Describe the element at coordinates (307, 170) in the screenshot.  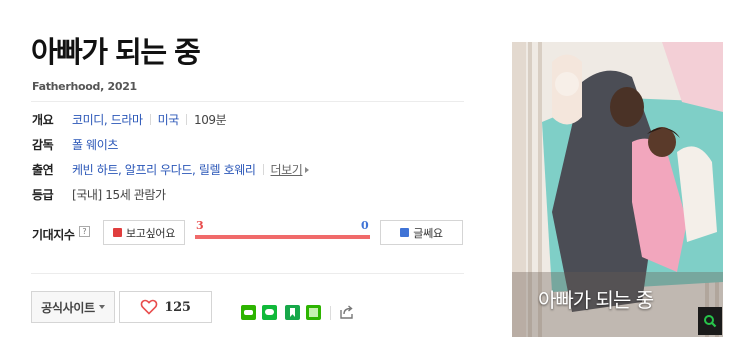
I see `chevron-right-icon` at that location.